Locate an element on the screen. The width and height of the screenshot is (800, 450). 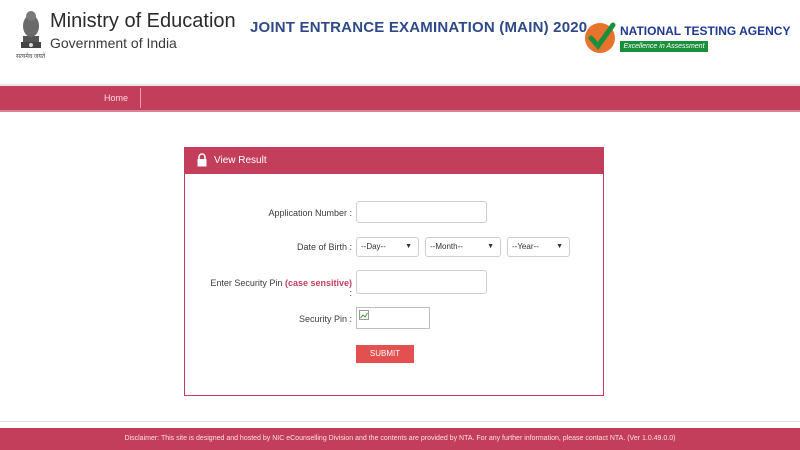
security-pin-colon: : is located at coordinates (350, 293).